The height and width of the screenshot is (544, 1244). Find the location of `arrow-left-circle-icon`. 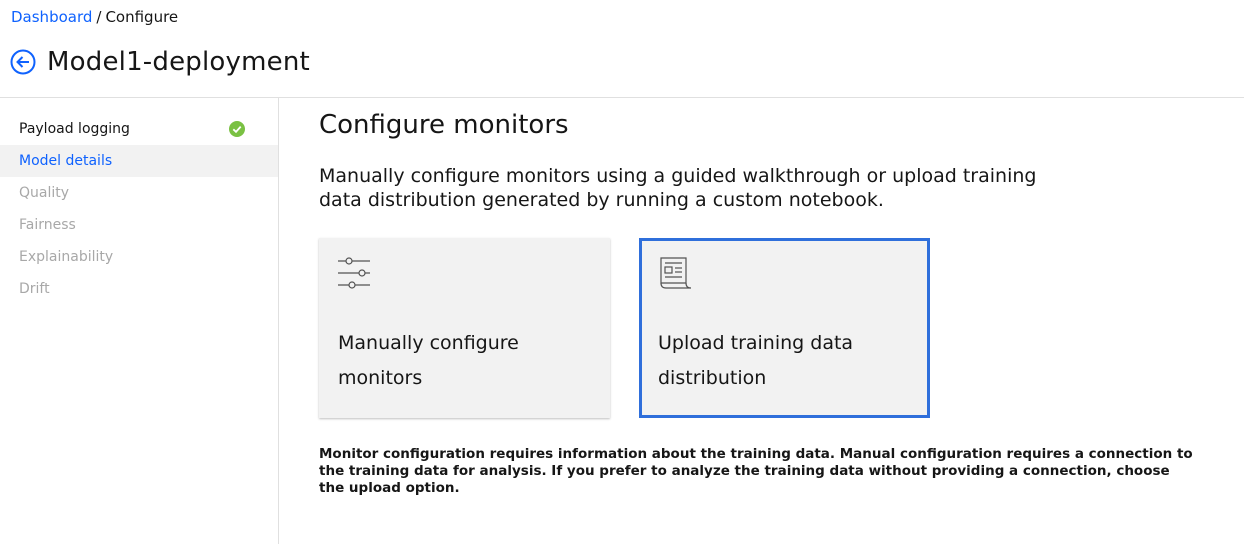

arrow-left-circle-icon is located at coordinates (23, 62).